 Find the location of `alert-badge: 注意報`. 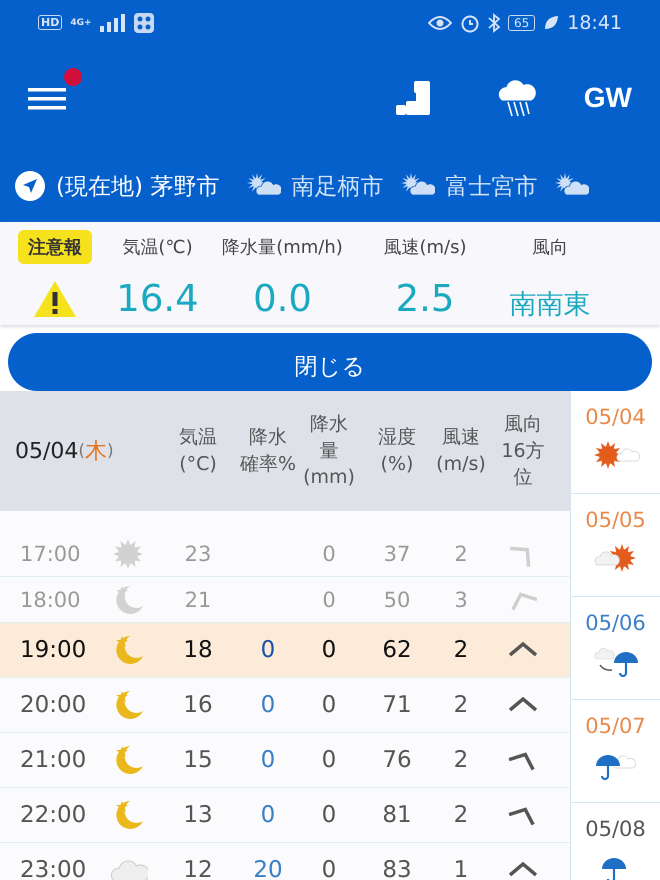

alert-badge: 注意報 is located at coordinates (55, 247).